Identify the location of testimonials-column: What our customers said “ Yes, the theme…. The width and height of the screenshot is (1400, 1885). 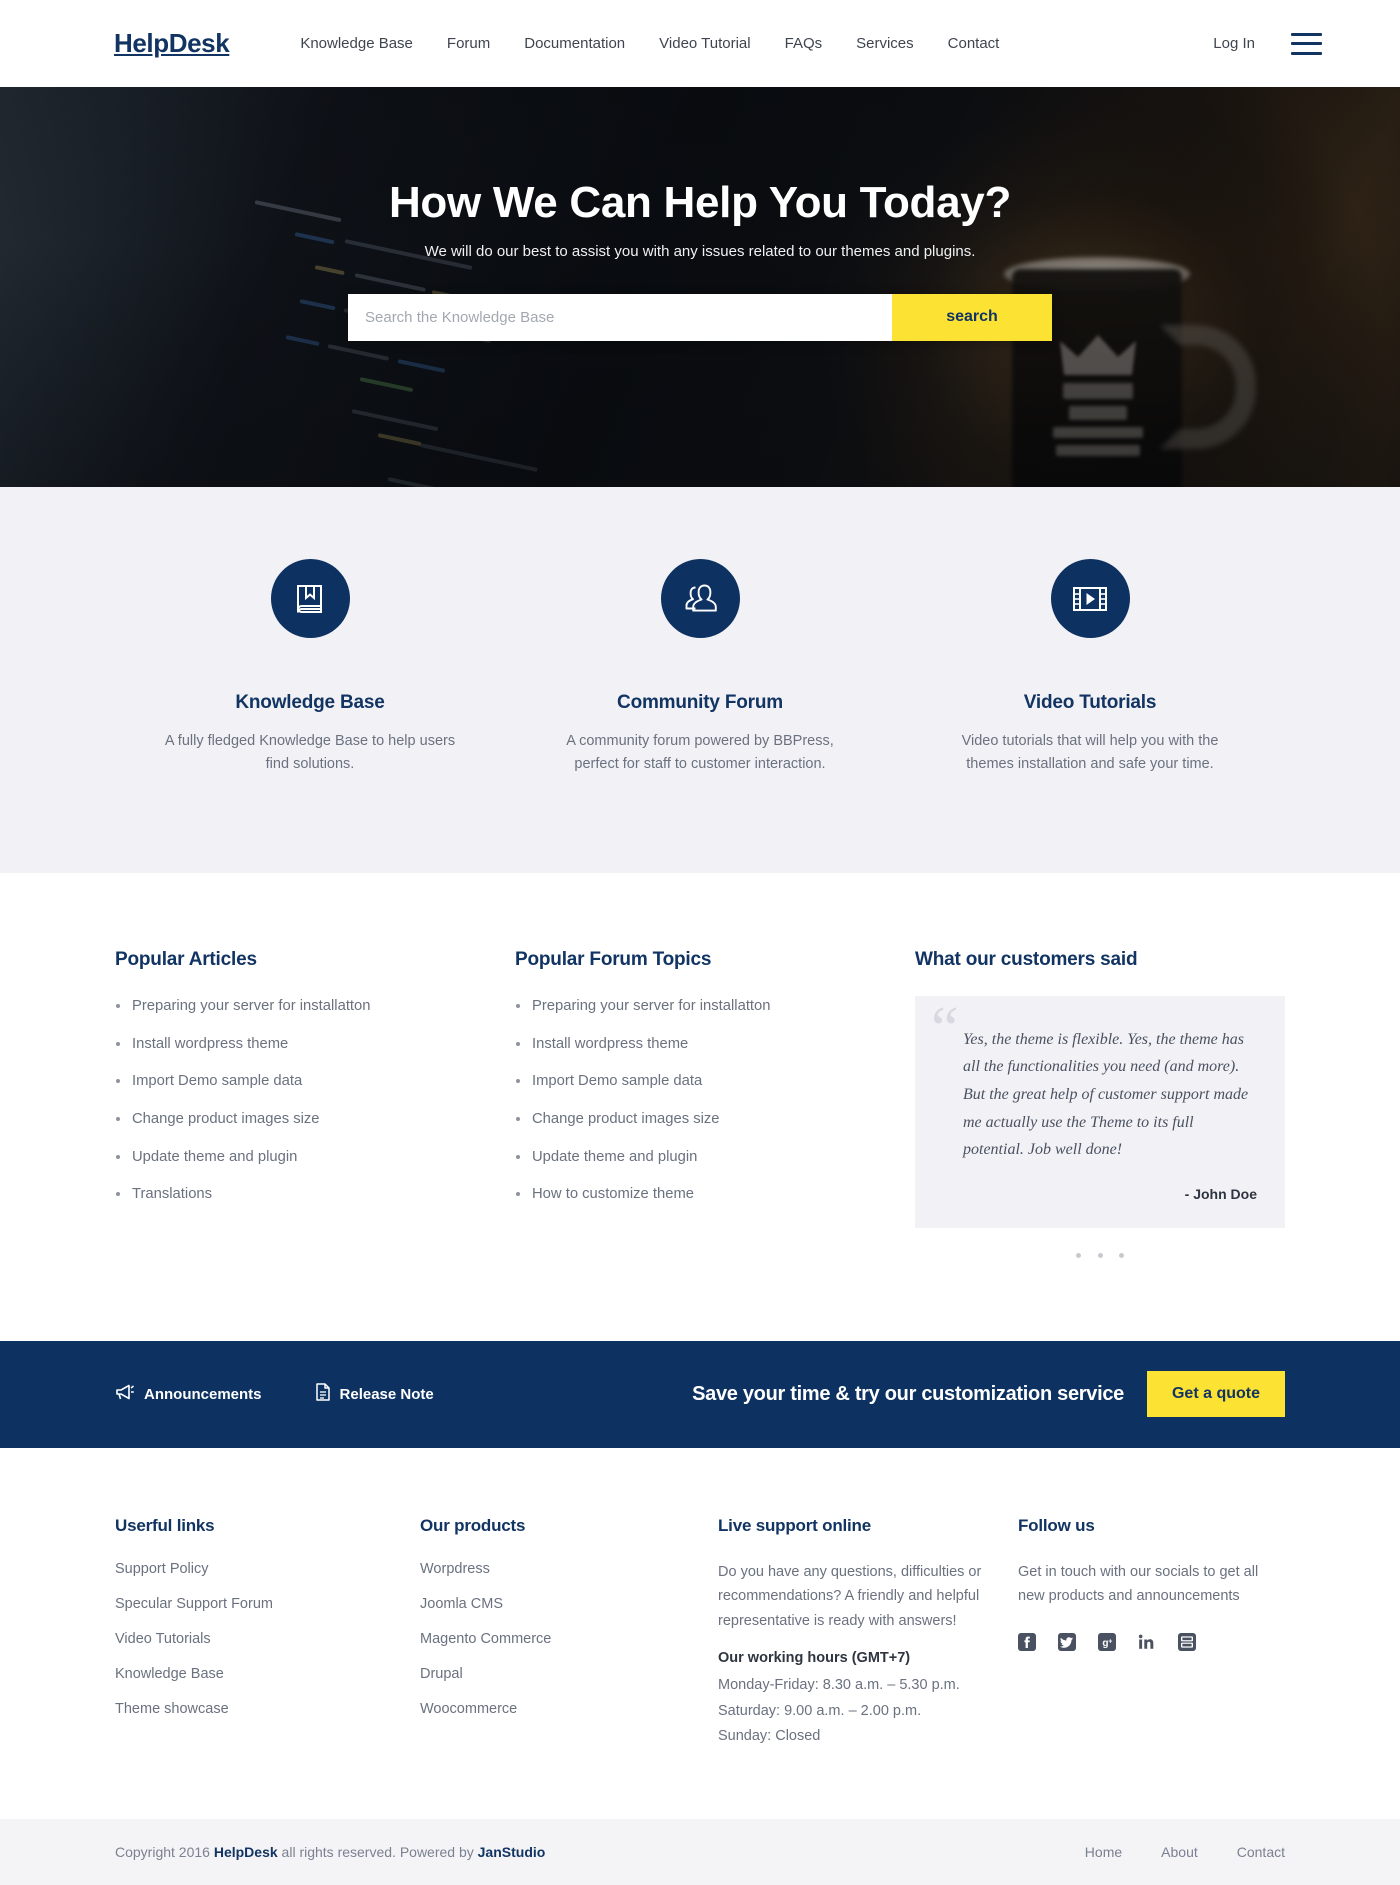
(1100, 1106).